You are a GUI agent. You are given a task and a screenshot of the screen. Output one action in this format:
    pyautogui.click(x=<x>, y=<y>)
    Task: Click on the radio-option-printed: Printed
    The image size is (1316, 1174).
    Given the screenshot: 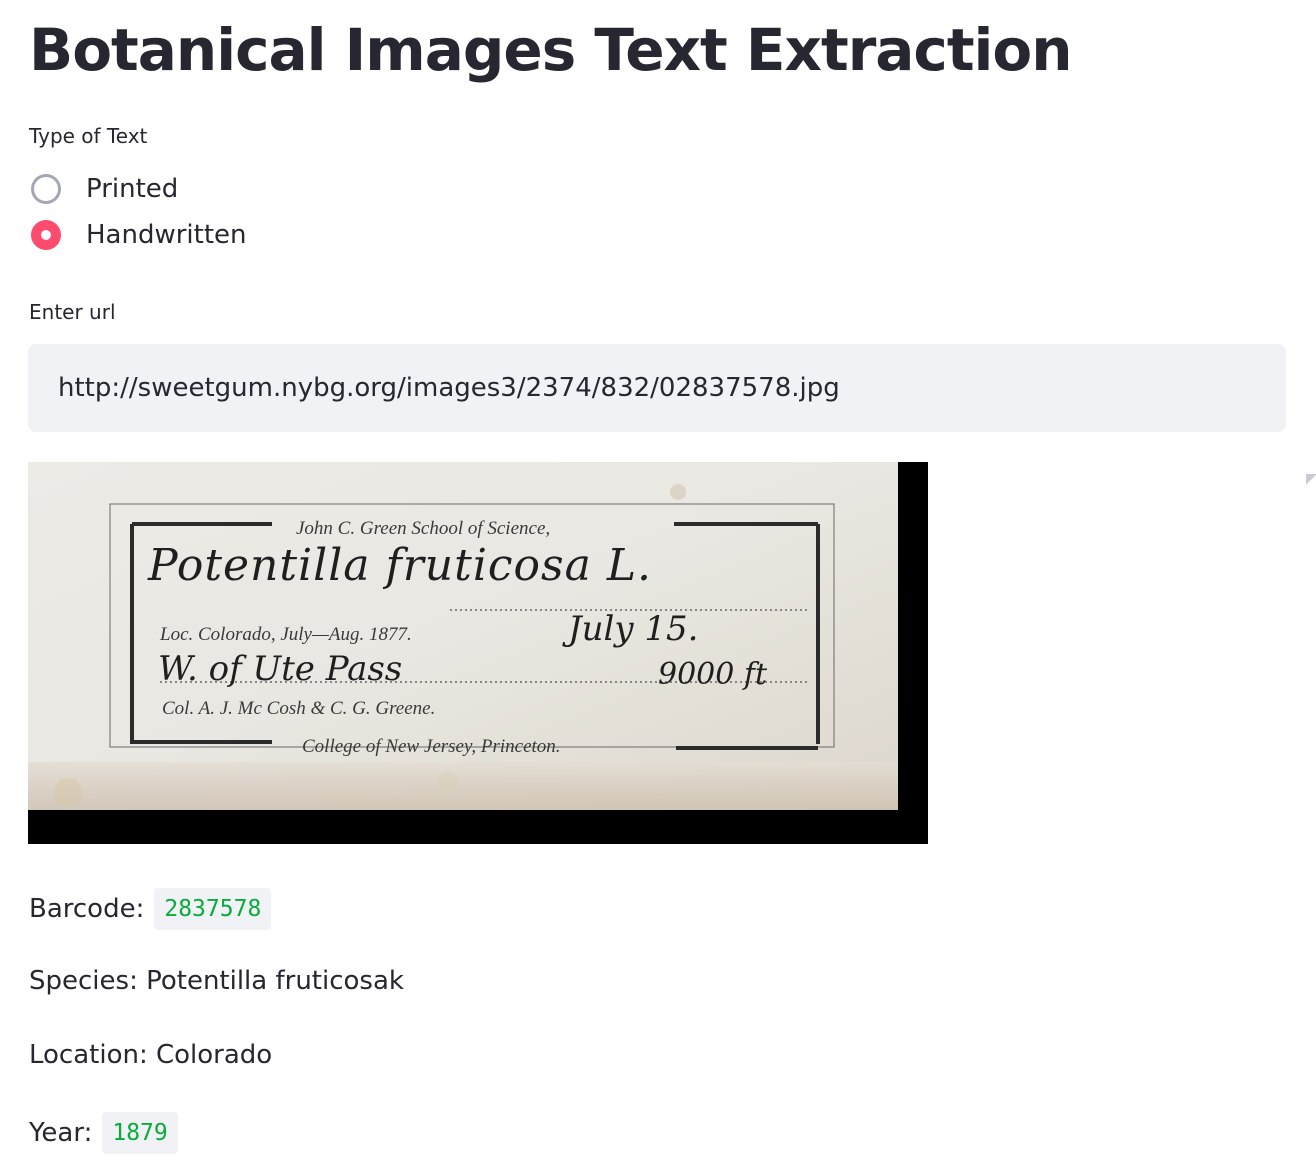 What is the action you would take?
    pyautogui.click(x=104, y=189)
    